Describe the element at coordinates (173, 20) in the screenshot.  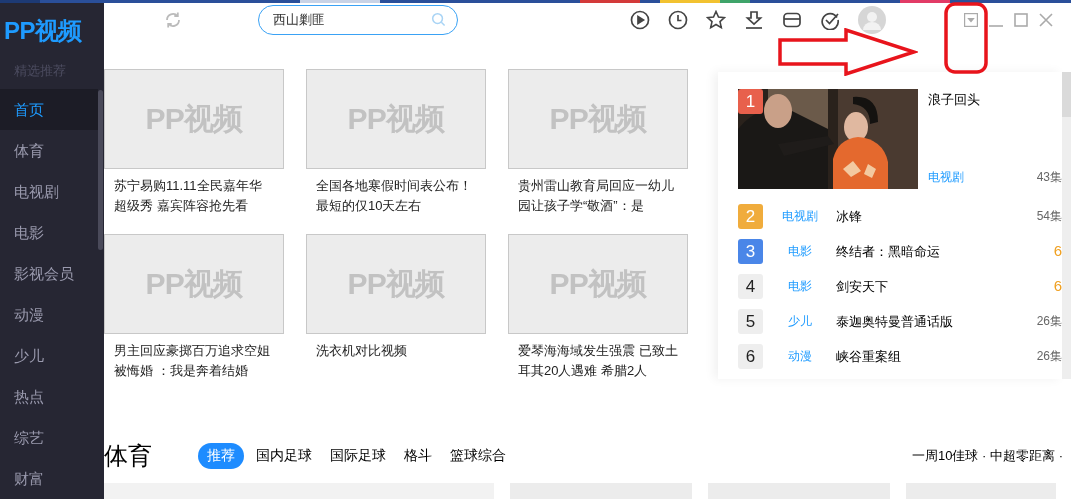
I see `refresh-icon` at that location.